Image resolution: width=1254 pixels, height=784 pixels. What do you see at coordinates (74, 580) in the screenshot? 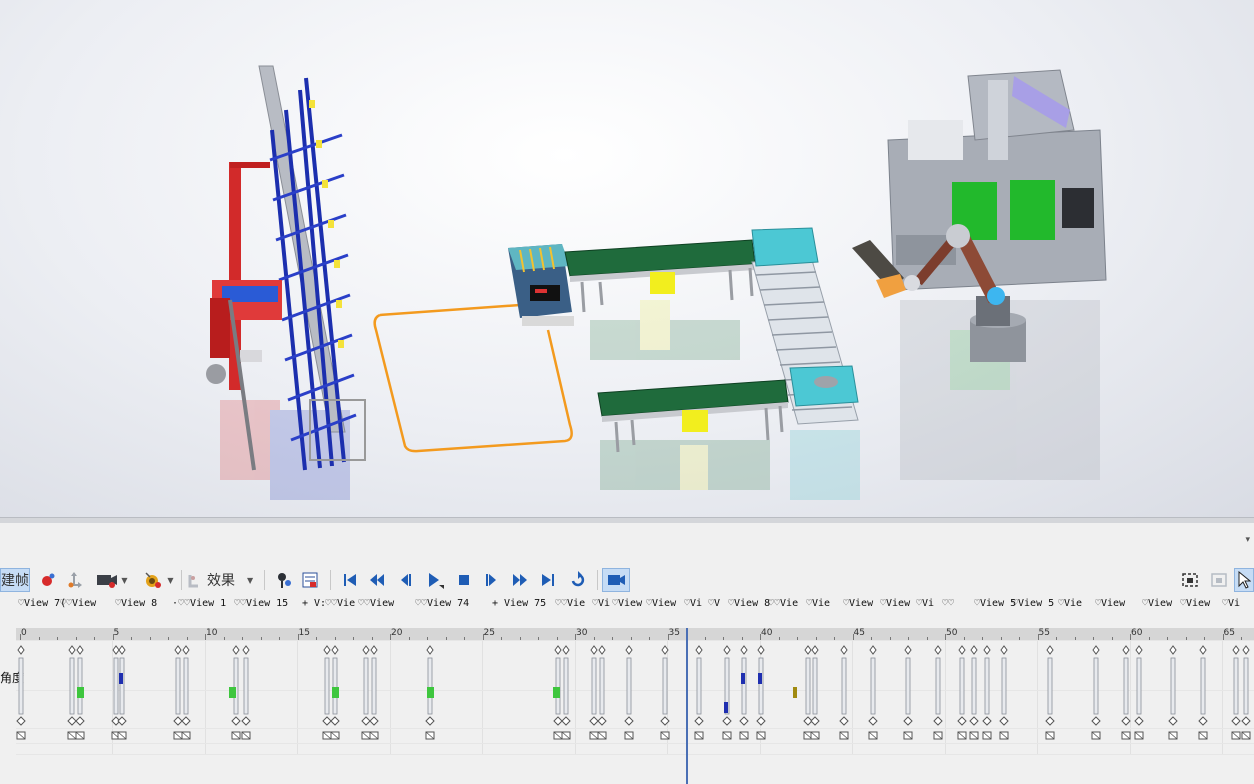
I see `move-arrows-icon` at bounding box center [74, 580].